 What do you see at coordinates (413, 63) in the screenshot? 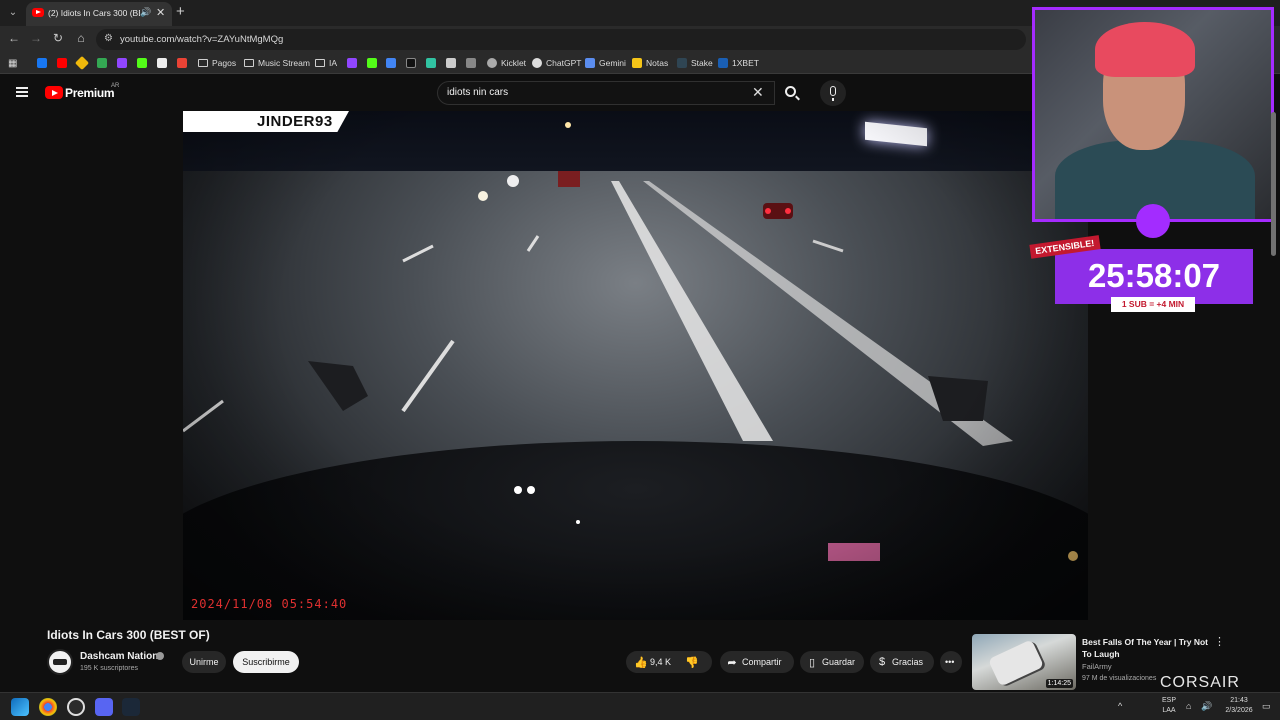
I see `bookmark-tiktok-icon` at bounding box center [413, 63].